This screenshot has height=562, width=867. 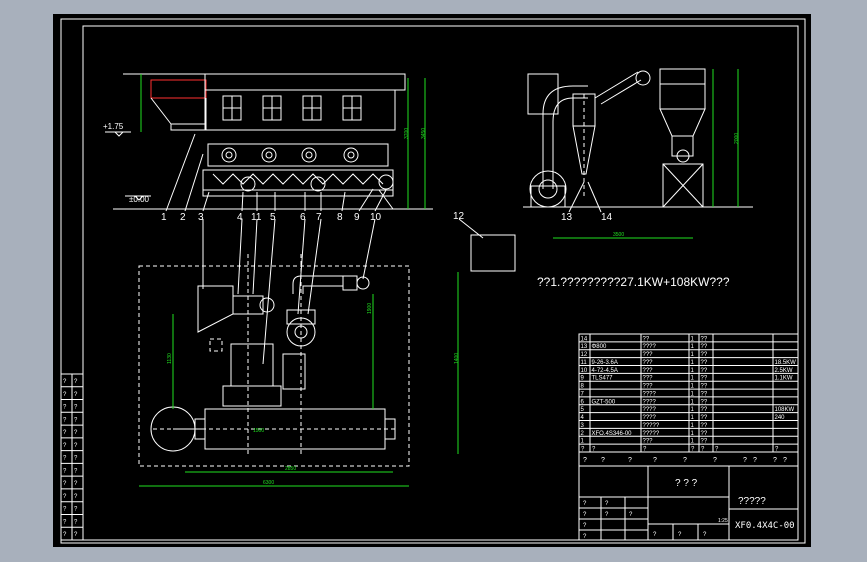 I want to click on callouts-elevation: 1 2 3 4 11 5 6 7 8 9 10, so click(x=274, y=178).